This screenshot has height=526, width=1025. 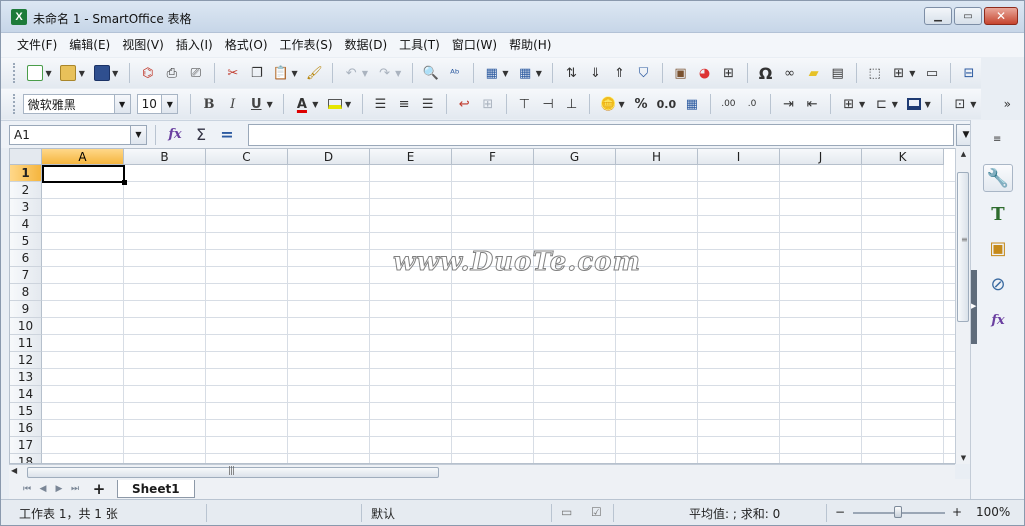 I want to click on rows-button: ▦, so click(x=492, y=73).